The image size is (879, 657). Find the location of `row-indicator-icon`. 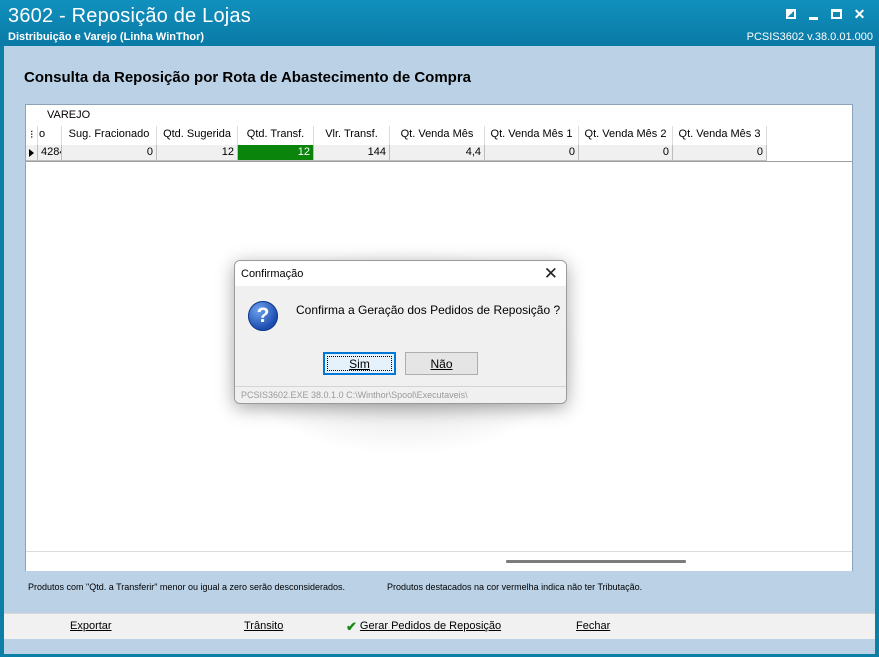

row-indicator-icon is located at coordinates (32, 153).